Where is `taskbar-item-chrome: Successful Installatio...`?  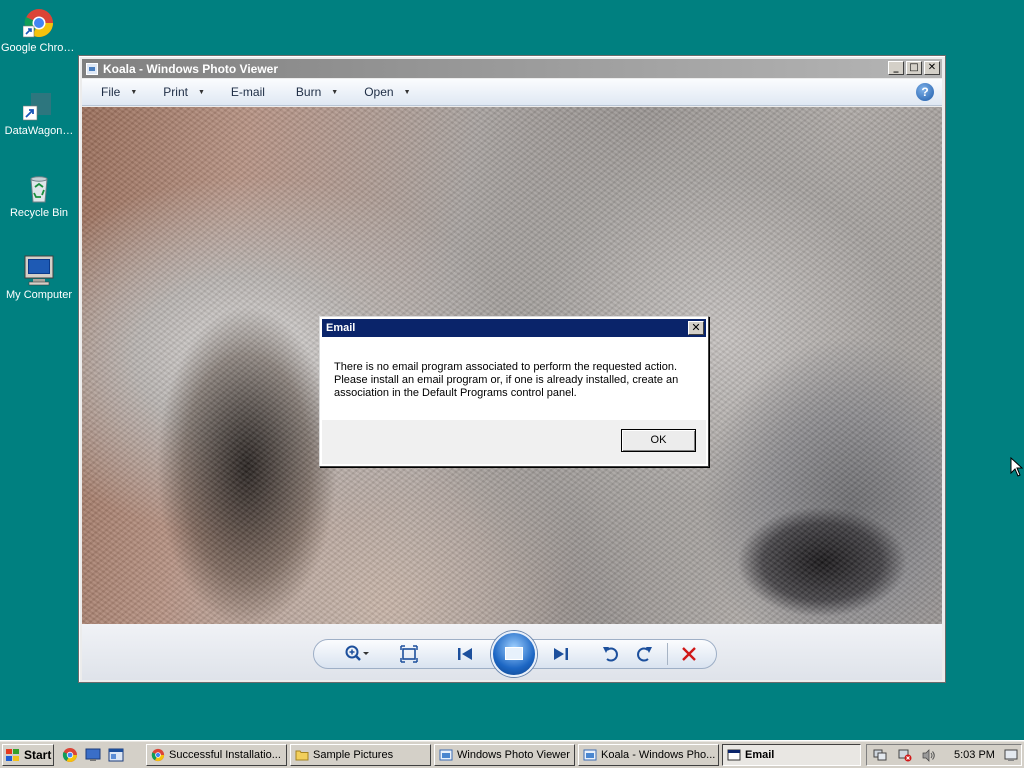 taskbar-item-chrome: Successful Installatio... is located at coordinates (216, 755).